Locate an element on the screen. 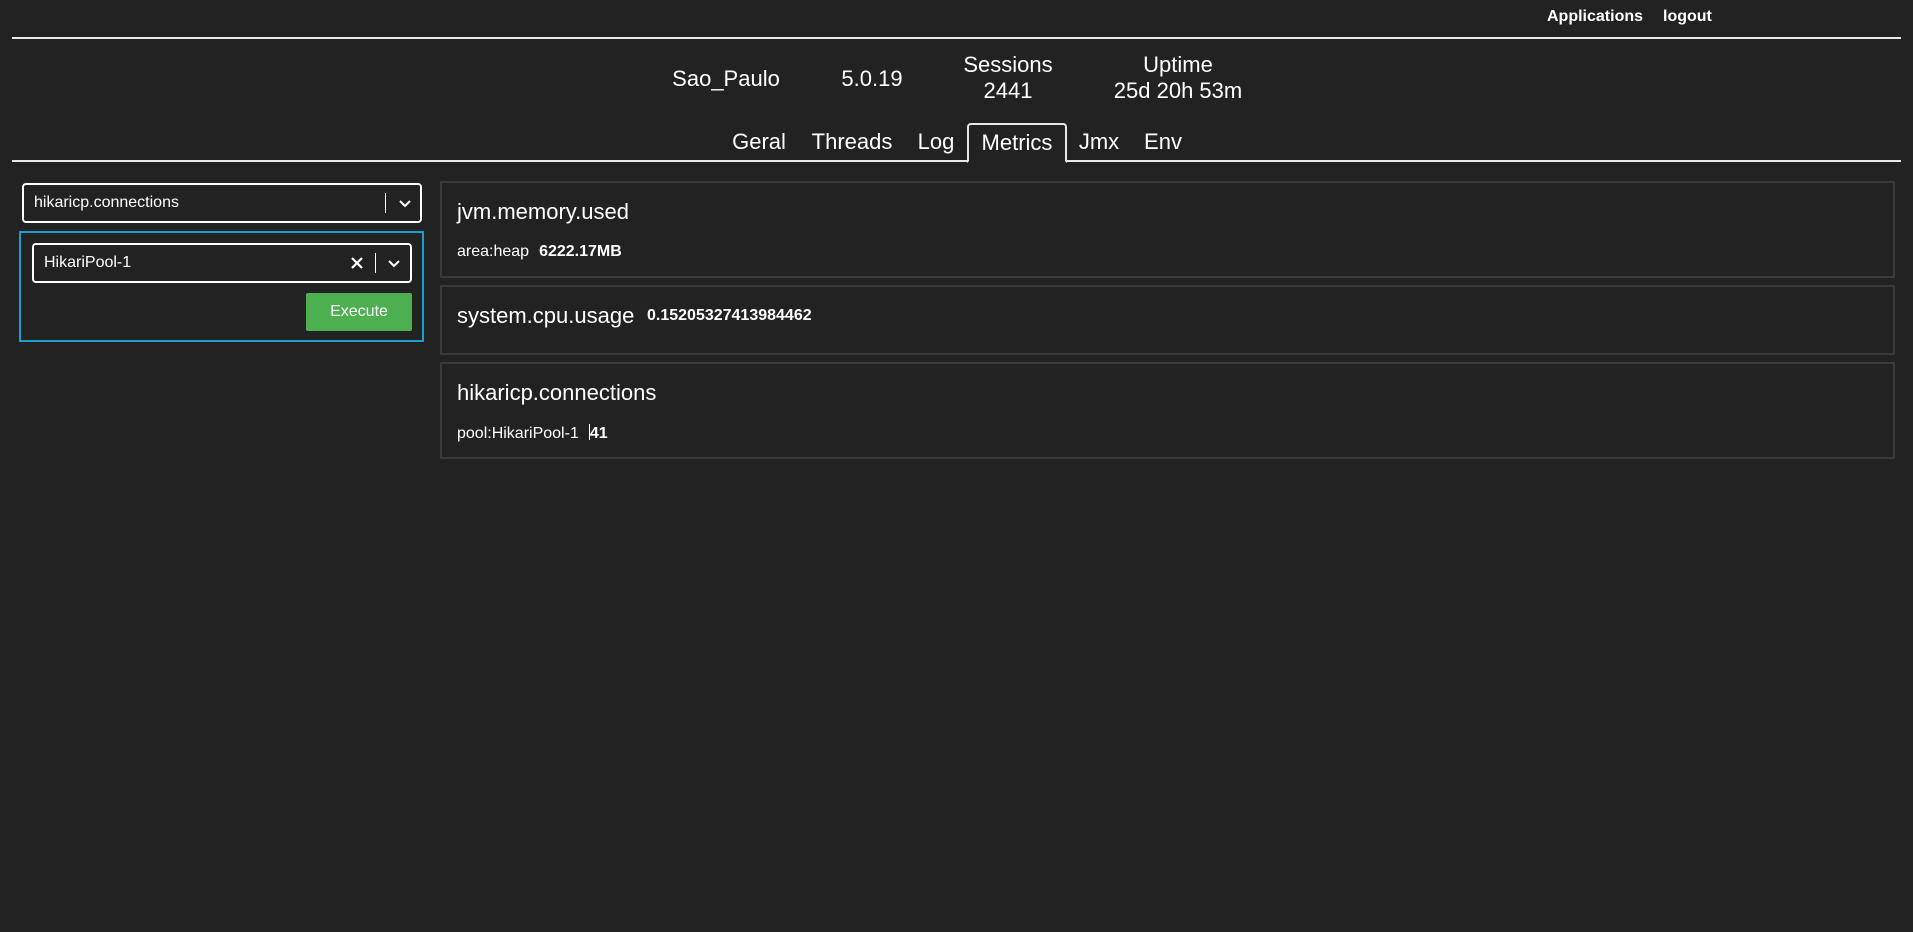 The width and height of the screenshot is (1913, 932). tab-threads: Threads is located at coordinates (852, 142).